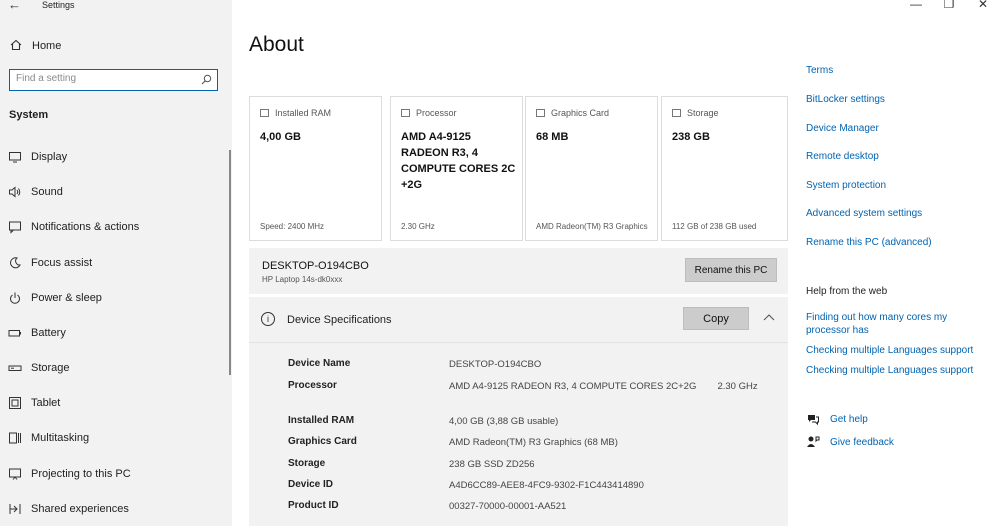 The height and width of the screenshot is (526, 1000). What do you see at coordinates (230, 262) in the screenshot?
I see `sidebar-scrollbar` at bounding box center [230, 262].